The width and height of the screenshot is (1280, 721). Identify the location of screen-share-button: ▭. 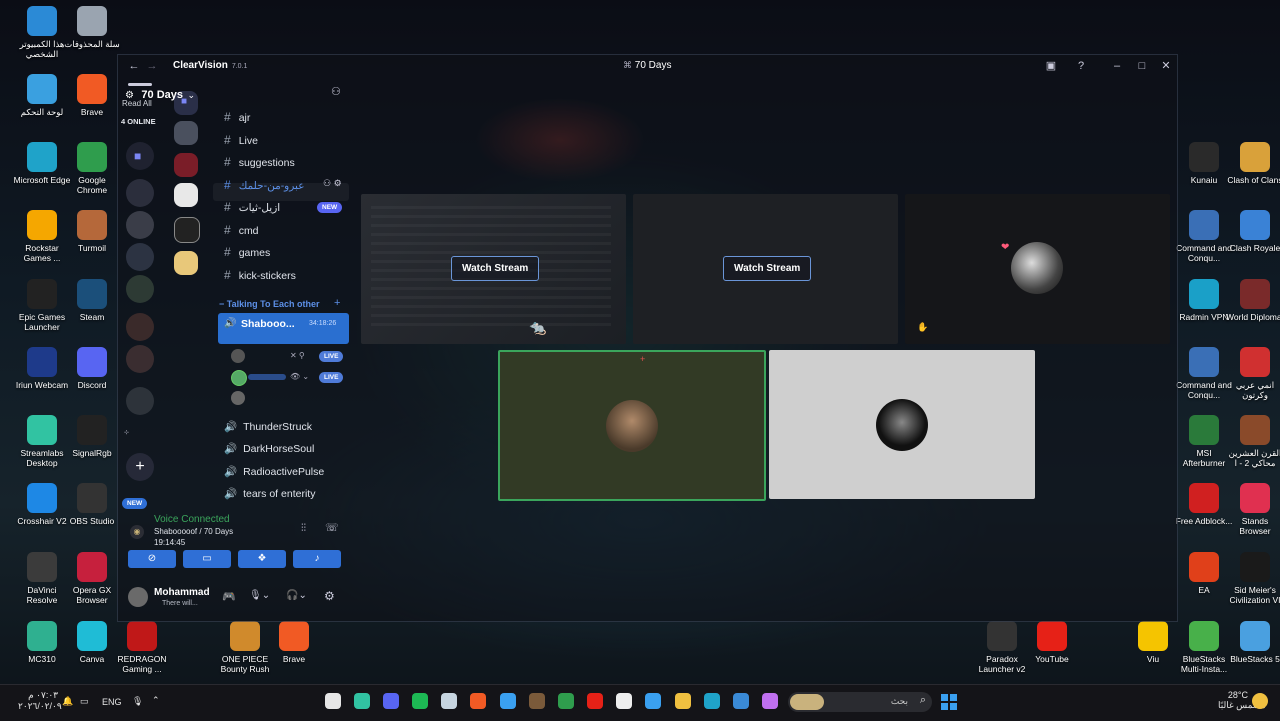
(207, 559).